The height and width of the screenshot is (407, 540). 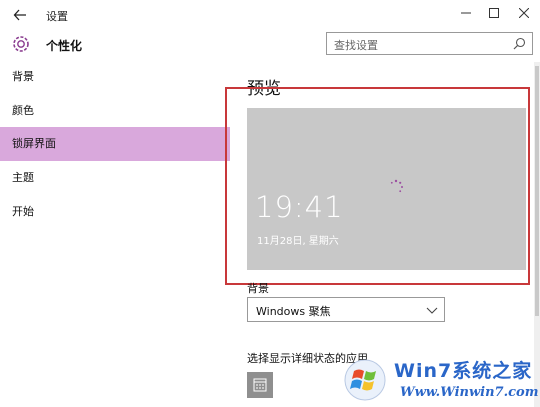 I want to click on back-arrow-icon, so click(x=19, y=15).